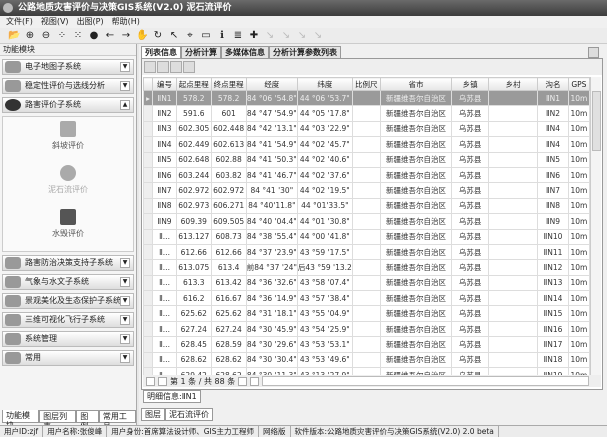 The height and width of the screenshot is (437, 607). Describe the element at coordinates (148, 84) in the screenshot. I see `column-header` at that location.